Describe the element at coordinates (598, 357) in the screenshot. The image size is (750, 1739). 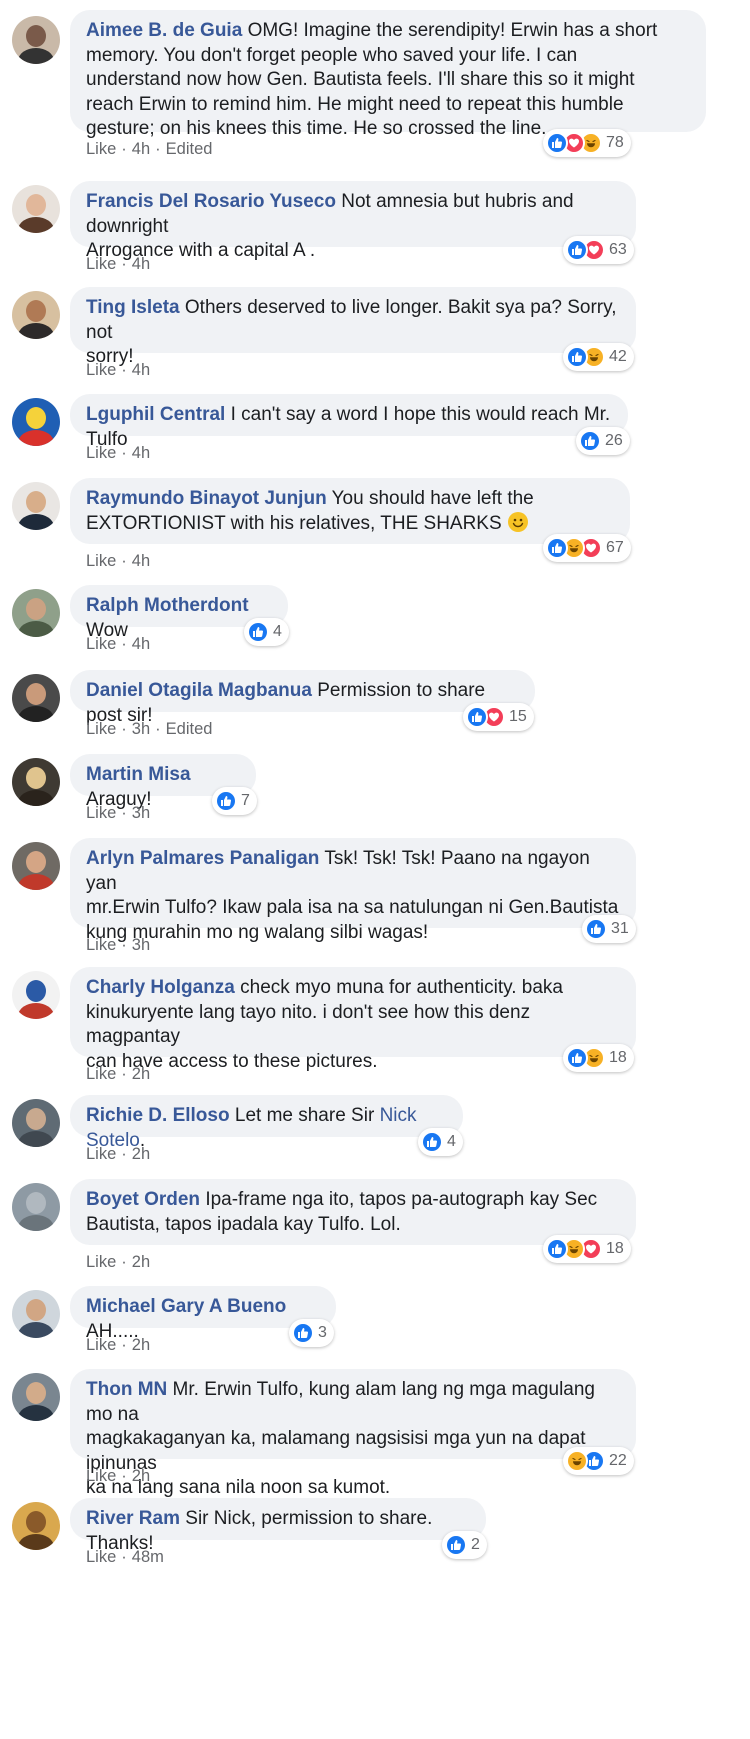
I see `reactions-summary: 42` at that location.